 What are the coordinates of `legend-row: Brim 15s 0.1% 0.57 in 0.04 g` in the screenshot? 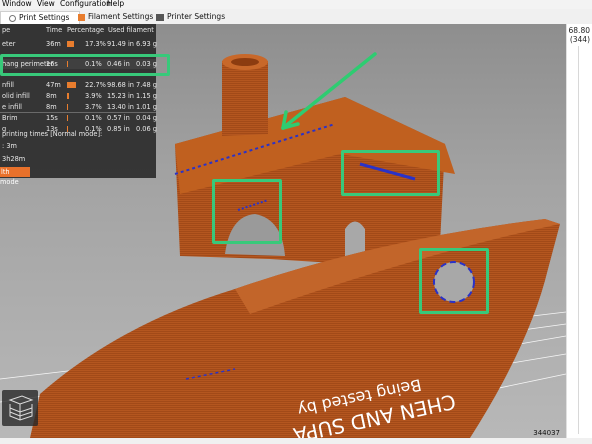 It's located at (78, 118).